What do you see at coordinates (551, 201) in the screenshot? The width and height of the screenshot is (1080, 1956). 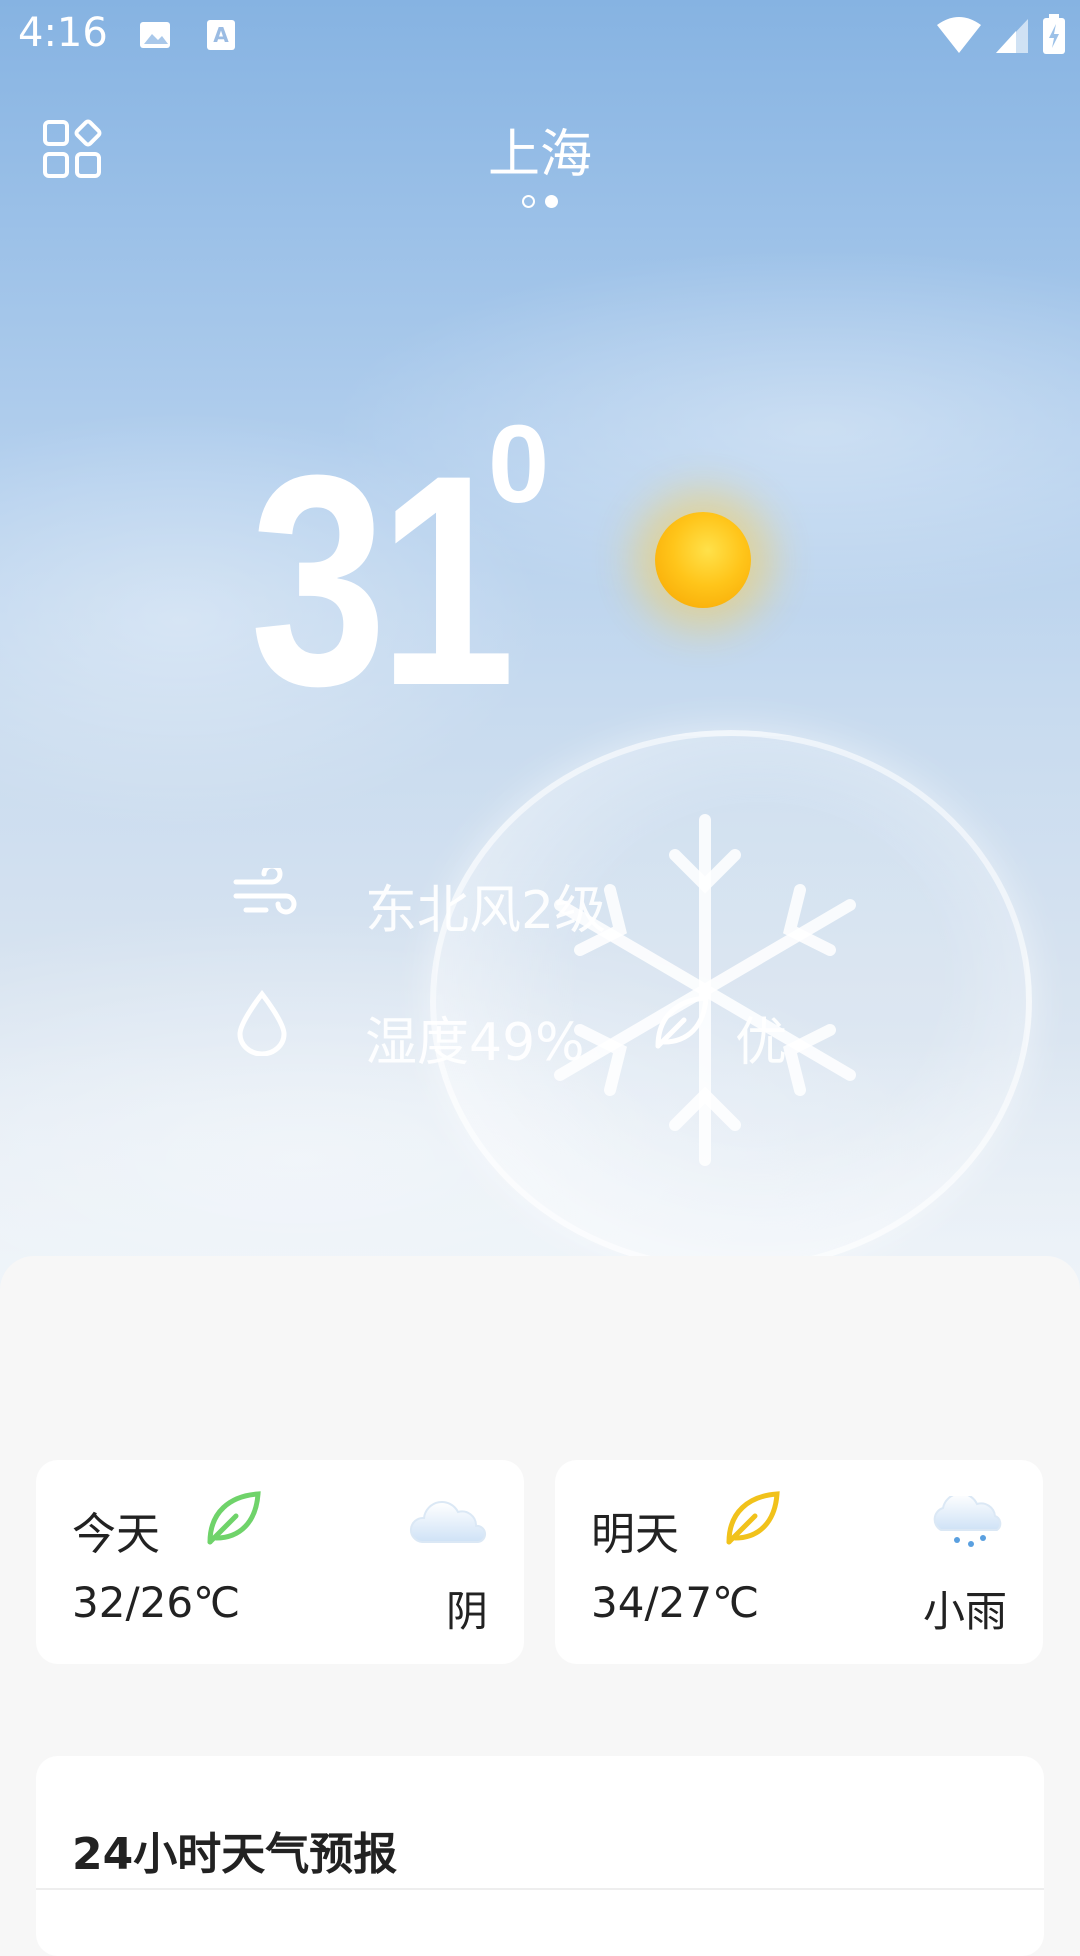 I see `page-dot-2-active` at bounding box center [551, 201].